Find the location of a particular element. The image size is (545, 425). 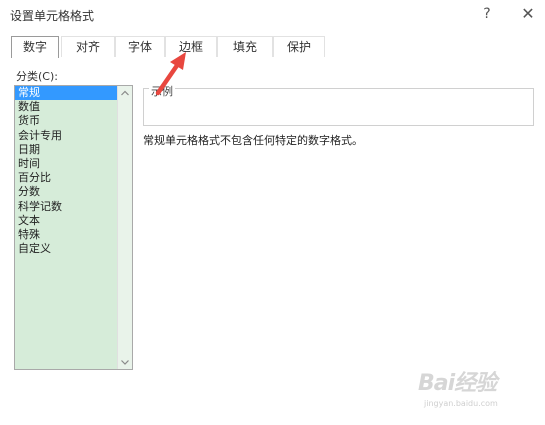

watermark-brand: Bai经验 is located at coordinates (457, 383).